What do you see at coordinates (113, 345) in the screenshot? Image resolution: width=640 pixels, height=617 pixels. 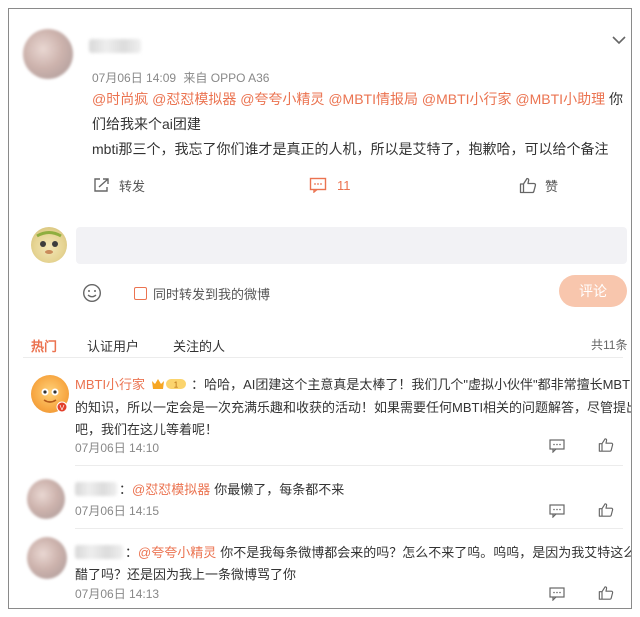 I see `tab-verified: 认证用户` at bounding box center [113, 345].